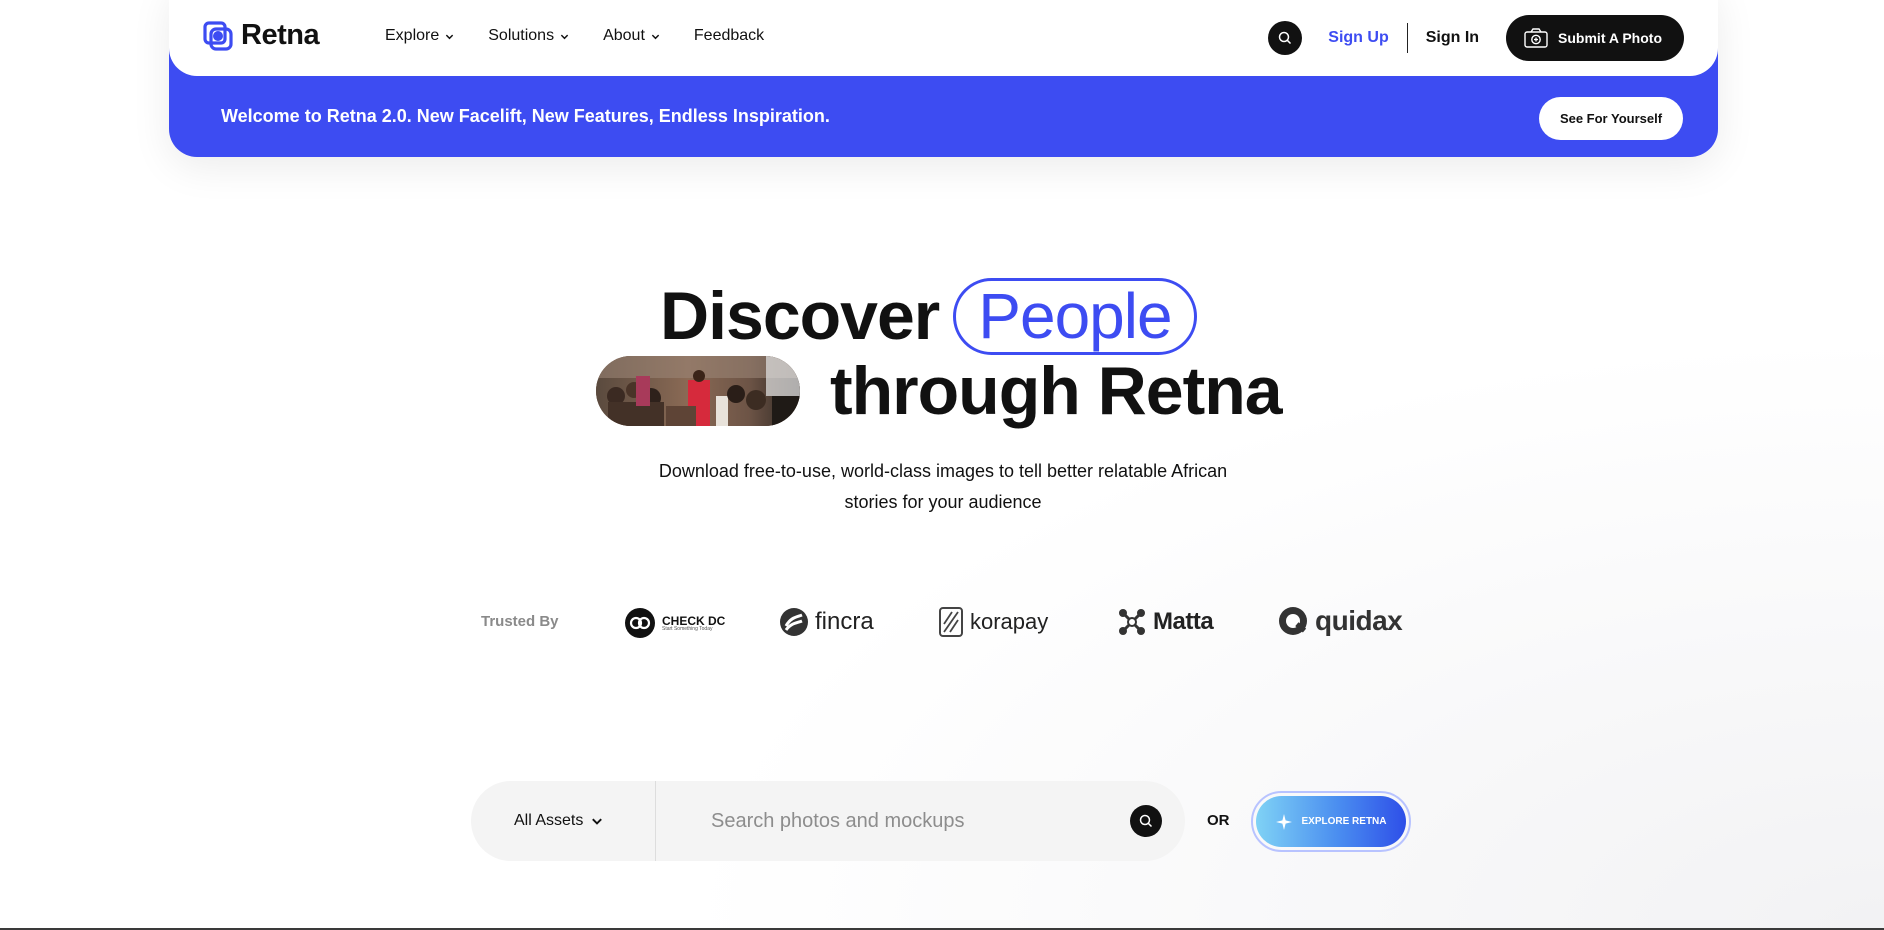 This screenshot has height=930, width=1884. Describe the element at coordinates (1407, 38) in the screenshot. I see `nav-divider` at that location.